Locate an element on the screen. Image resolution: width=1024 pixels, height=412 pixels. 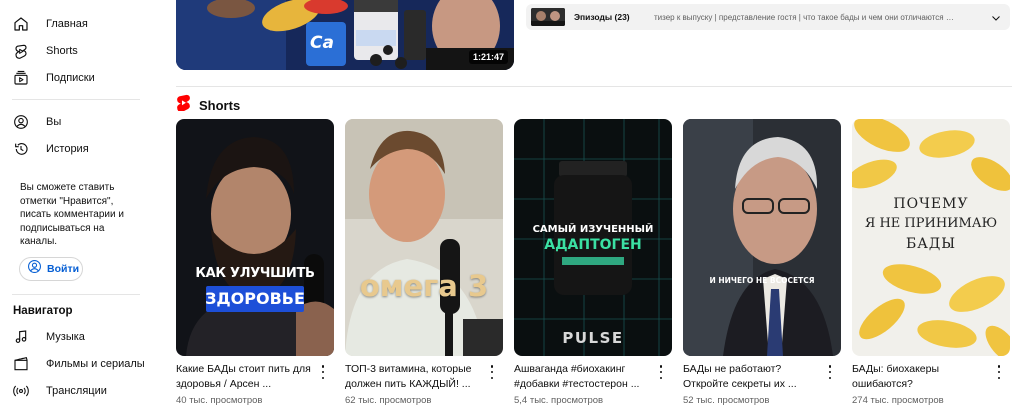
navigator-title: Навигатор is located at coordinates (43, 311).